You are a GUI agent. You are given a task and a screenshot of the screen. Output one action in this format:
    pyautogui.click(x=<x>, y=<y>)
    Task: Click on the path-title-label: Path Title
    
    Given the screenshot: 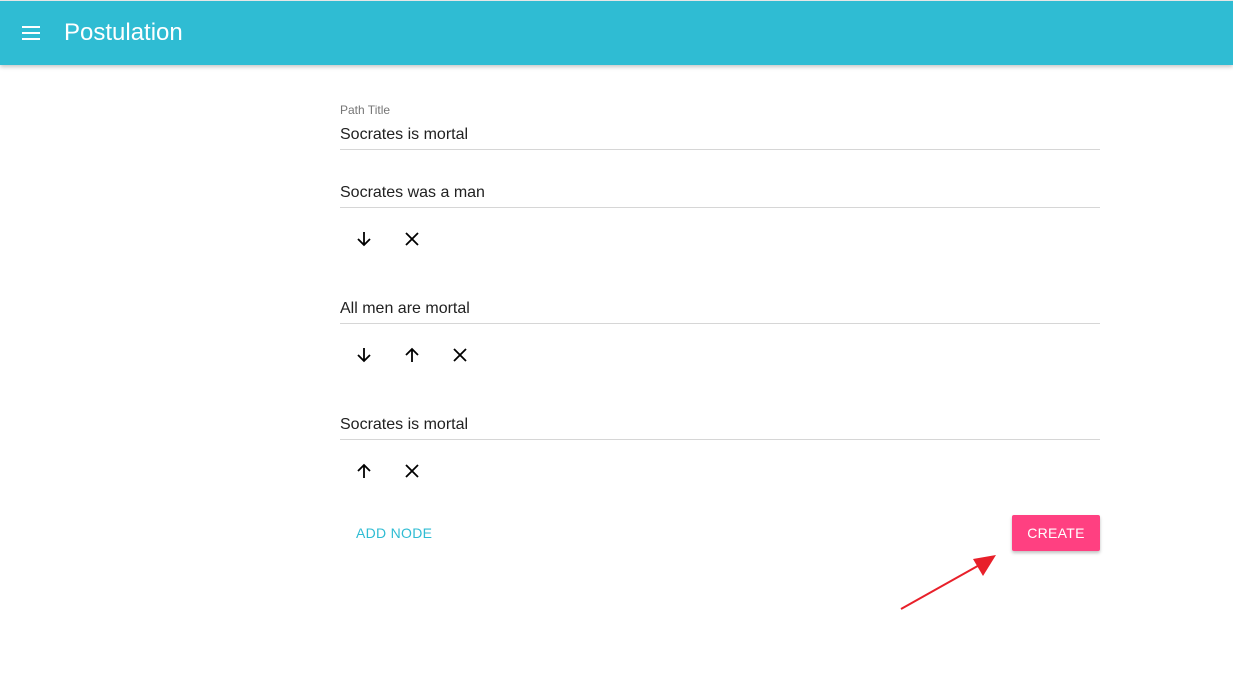 What is the action you would take?
    pyautogui.click(x=365, y=110)
    